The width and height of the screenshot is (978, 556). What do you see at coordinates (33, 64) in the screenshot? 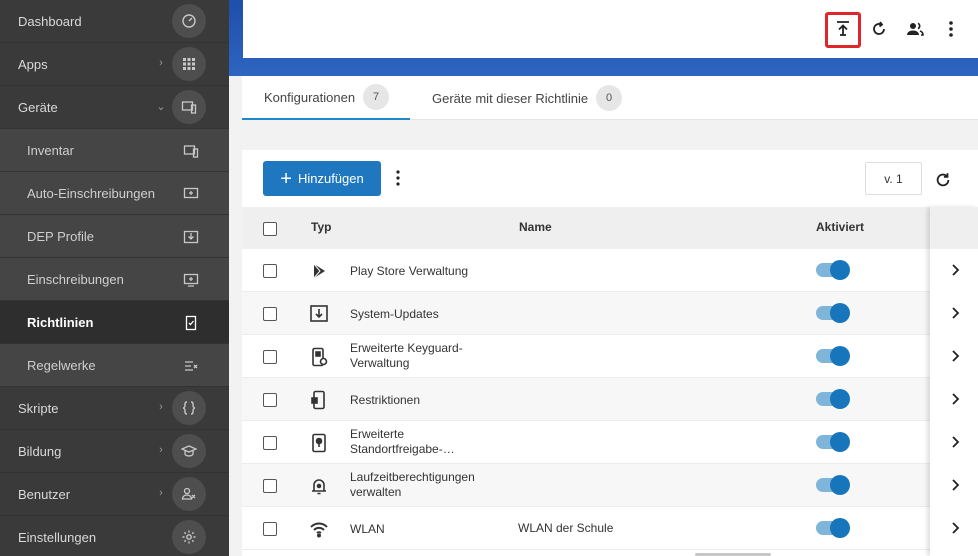
I see `sidebar-item-label: Apps` at bounding box center [33, 64].